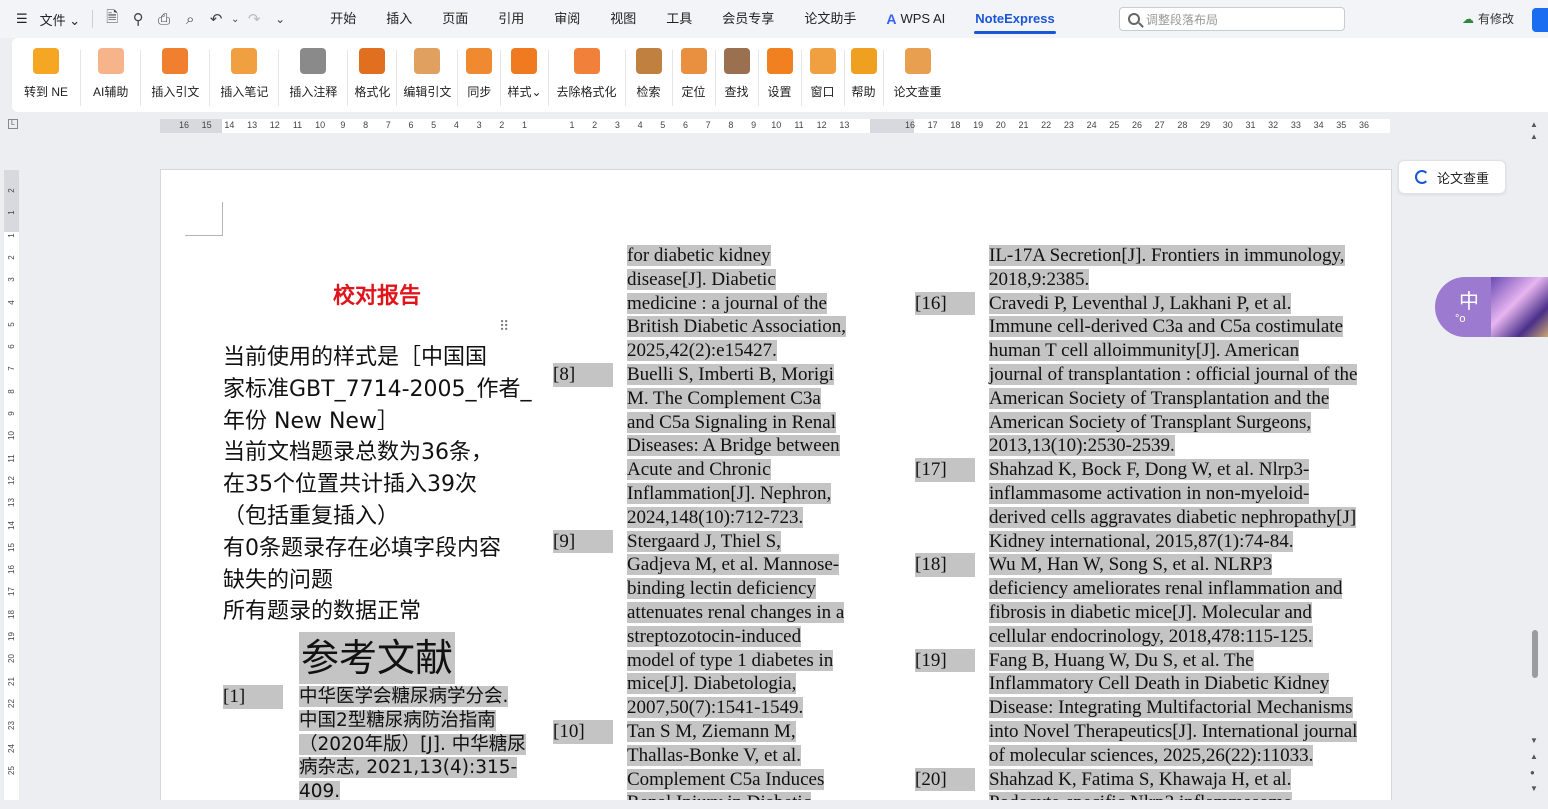 This screenshot has width=1548, height=809. What do you see at coordinates (455, 19) in the screenshot?
I see `tab-2: 页面` at bounding box center [455, 19].